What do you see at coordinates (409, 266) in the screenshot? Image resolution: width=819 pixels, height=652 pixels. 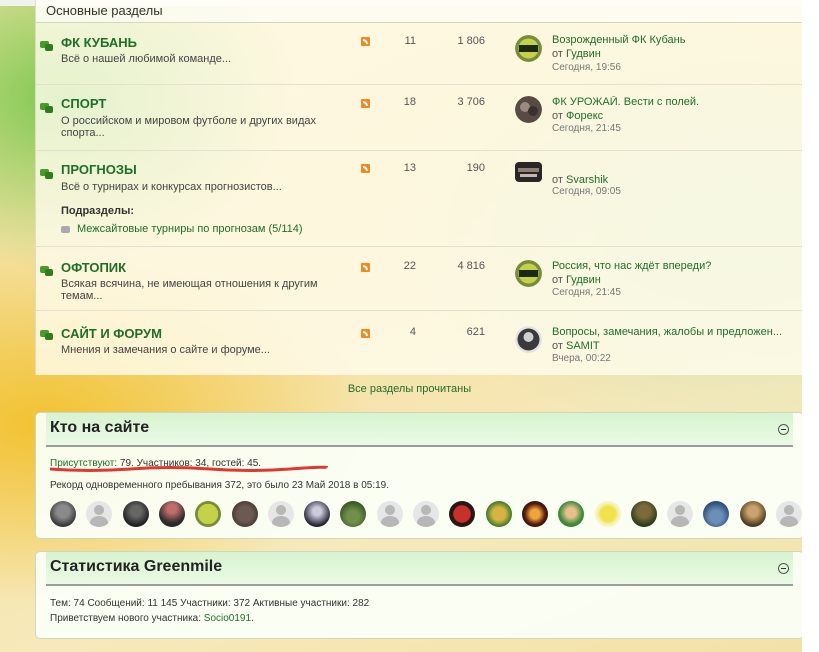 I see `topic-count: 22` at bounding box center [409, 266].